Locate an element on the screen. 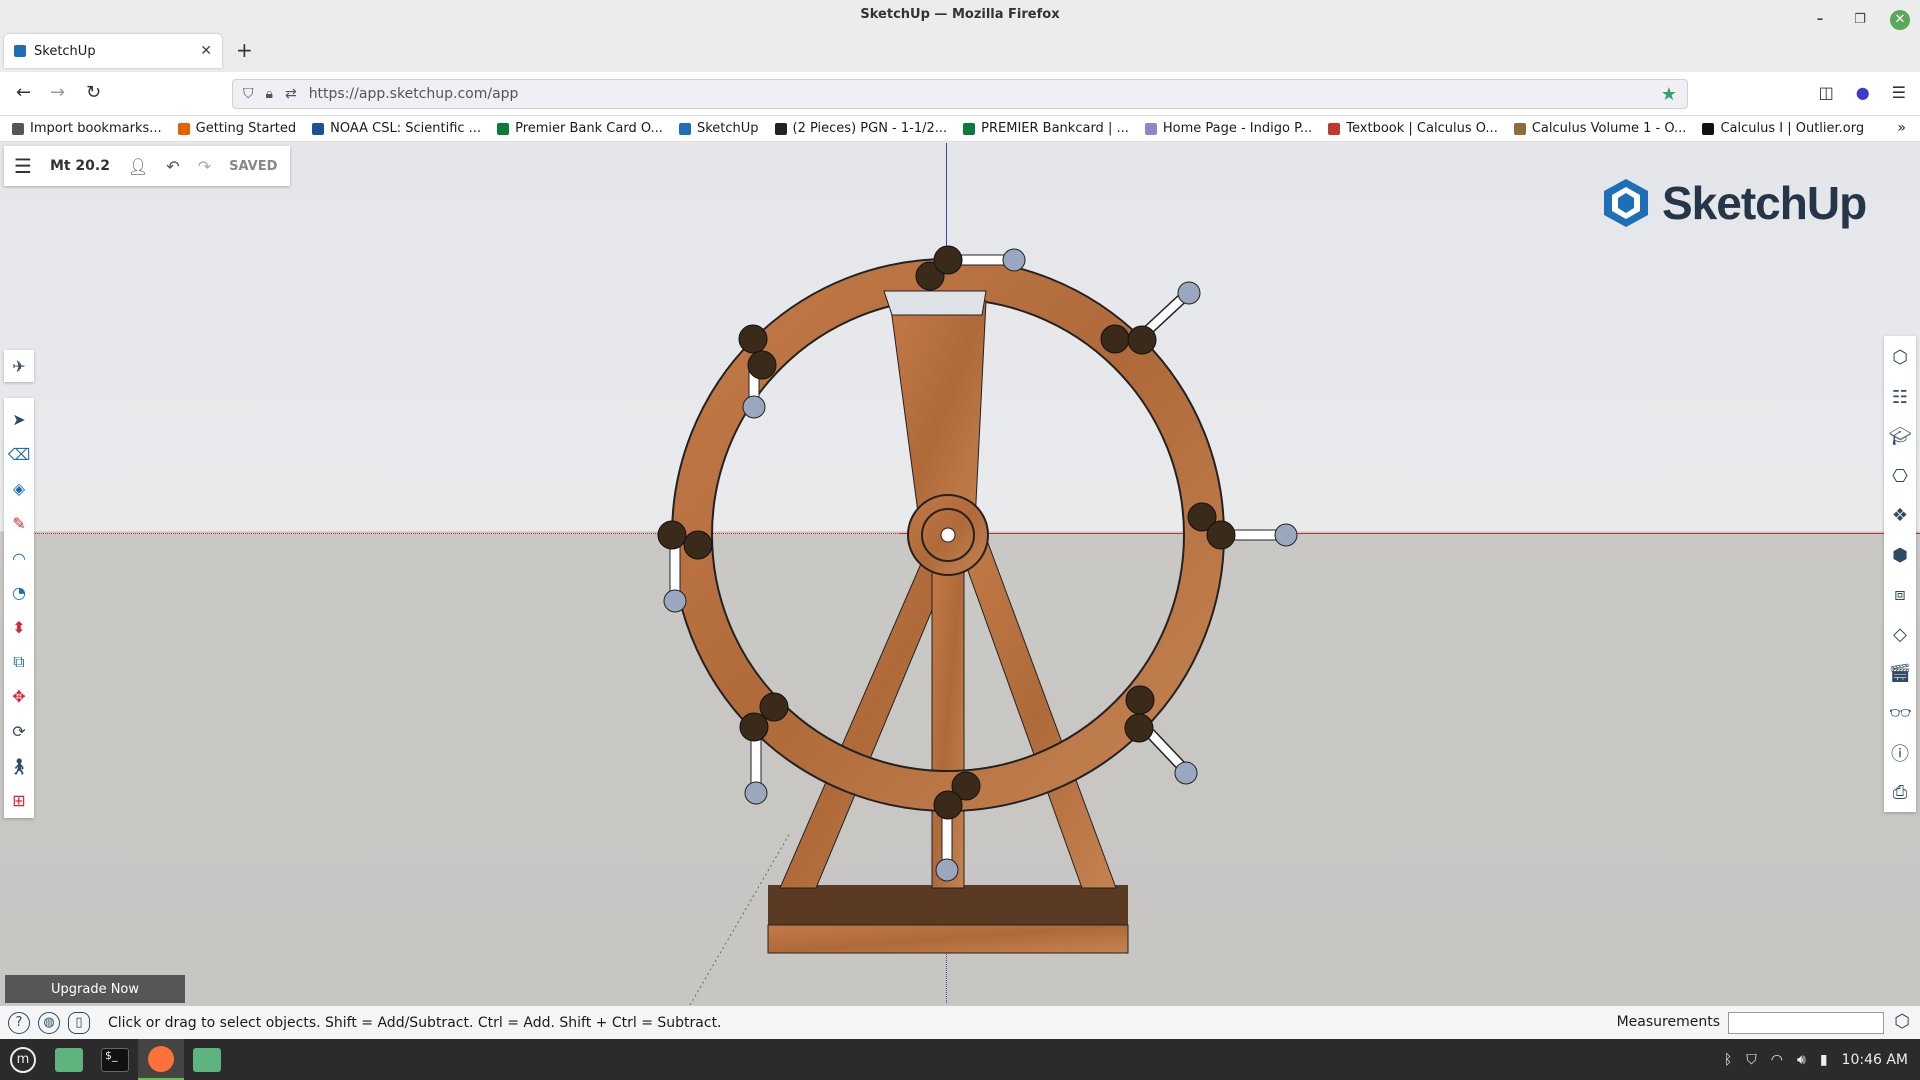 This screenshot has width=1920, height=1080. measurements-label: Measurements is located at coordinates (1668, 1022).